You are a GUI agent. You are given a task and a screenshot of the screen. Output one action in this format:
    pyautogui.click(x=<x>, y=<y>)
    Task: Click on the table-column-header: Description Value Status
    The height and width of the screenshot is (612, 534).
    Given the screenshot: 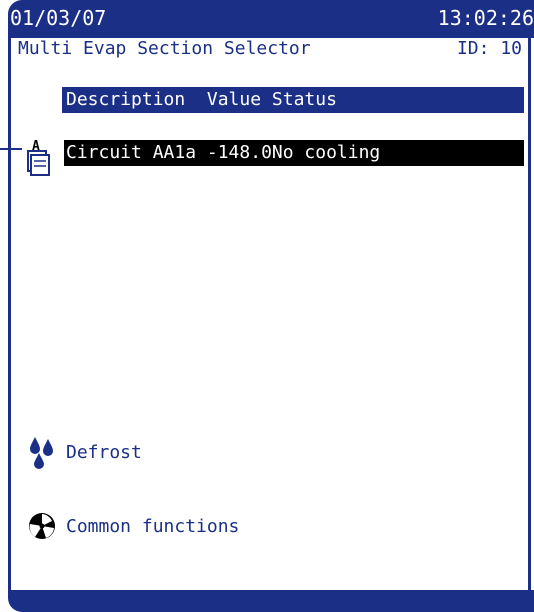 What is the action you would take?
    pyautogui.click(x=293, y=100)
    